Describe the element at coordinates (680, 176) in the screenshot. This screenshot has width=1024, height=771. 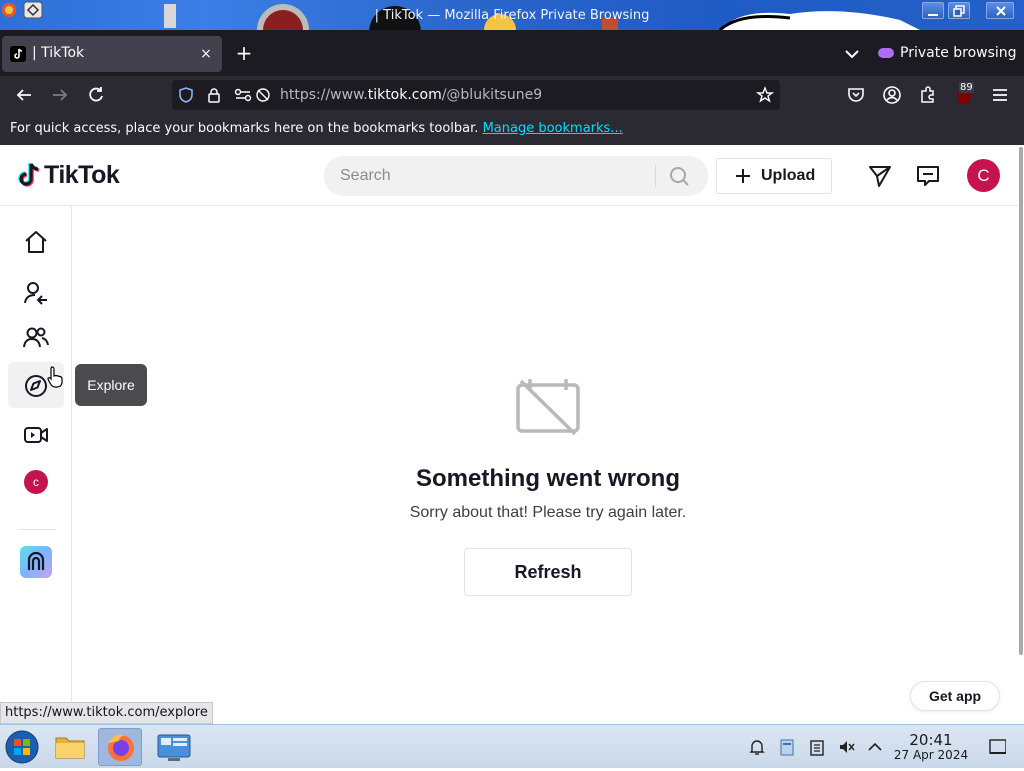
I see `search-icon` at that location.